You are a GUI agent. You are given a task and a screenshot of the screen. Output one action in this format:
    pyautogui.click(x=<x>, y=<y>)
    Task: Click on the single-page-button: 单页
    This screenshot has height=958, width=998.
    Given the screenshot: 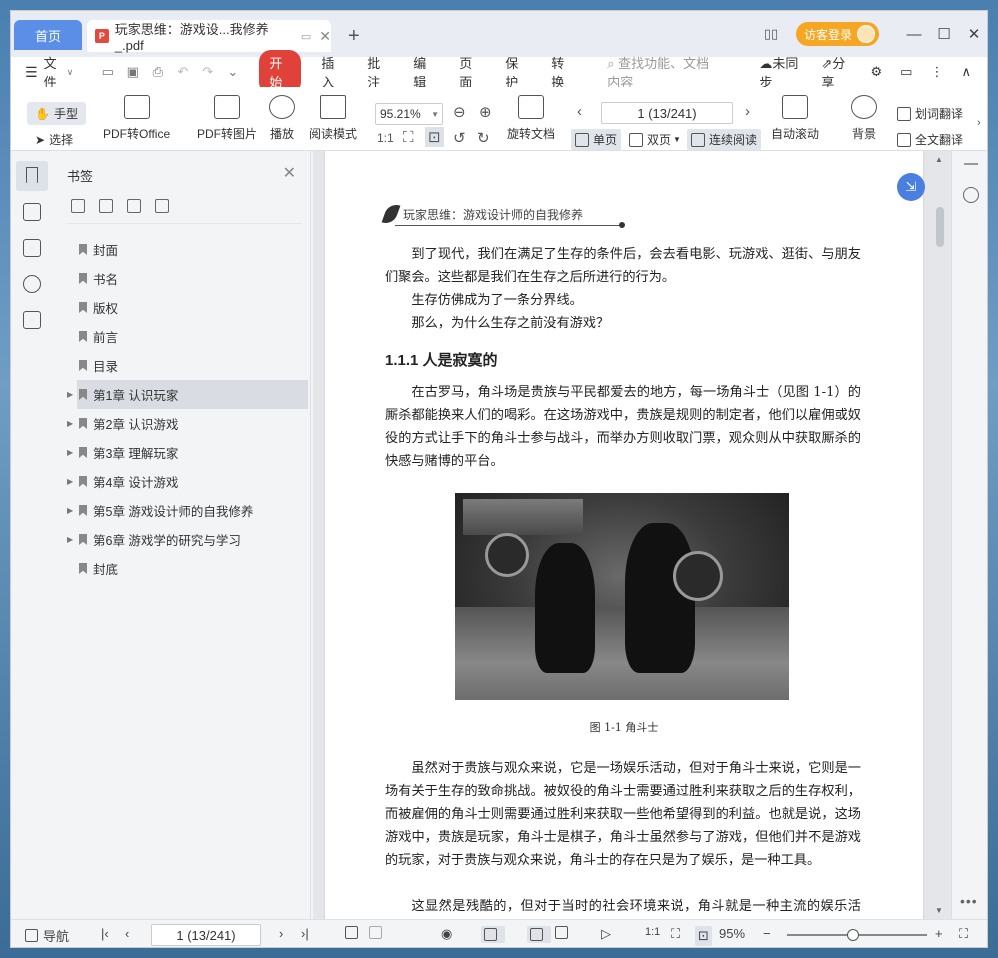 What is the action you would take?
    pyautogui.click(x=596, y=139)
    